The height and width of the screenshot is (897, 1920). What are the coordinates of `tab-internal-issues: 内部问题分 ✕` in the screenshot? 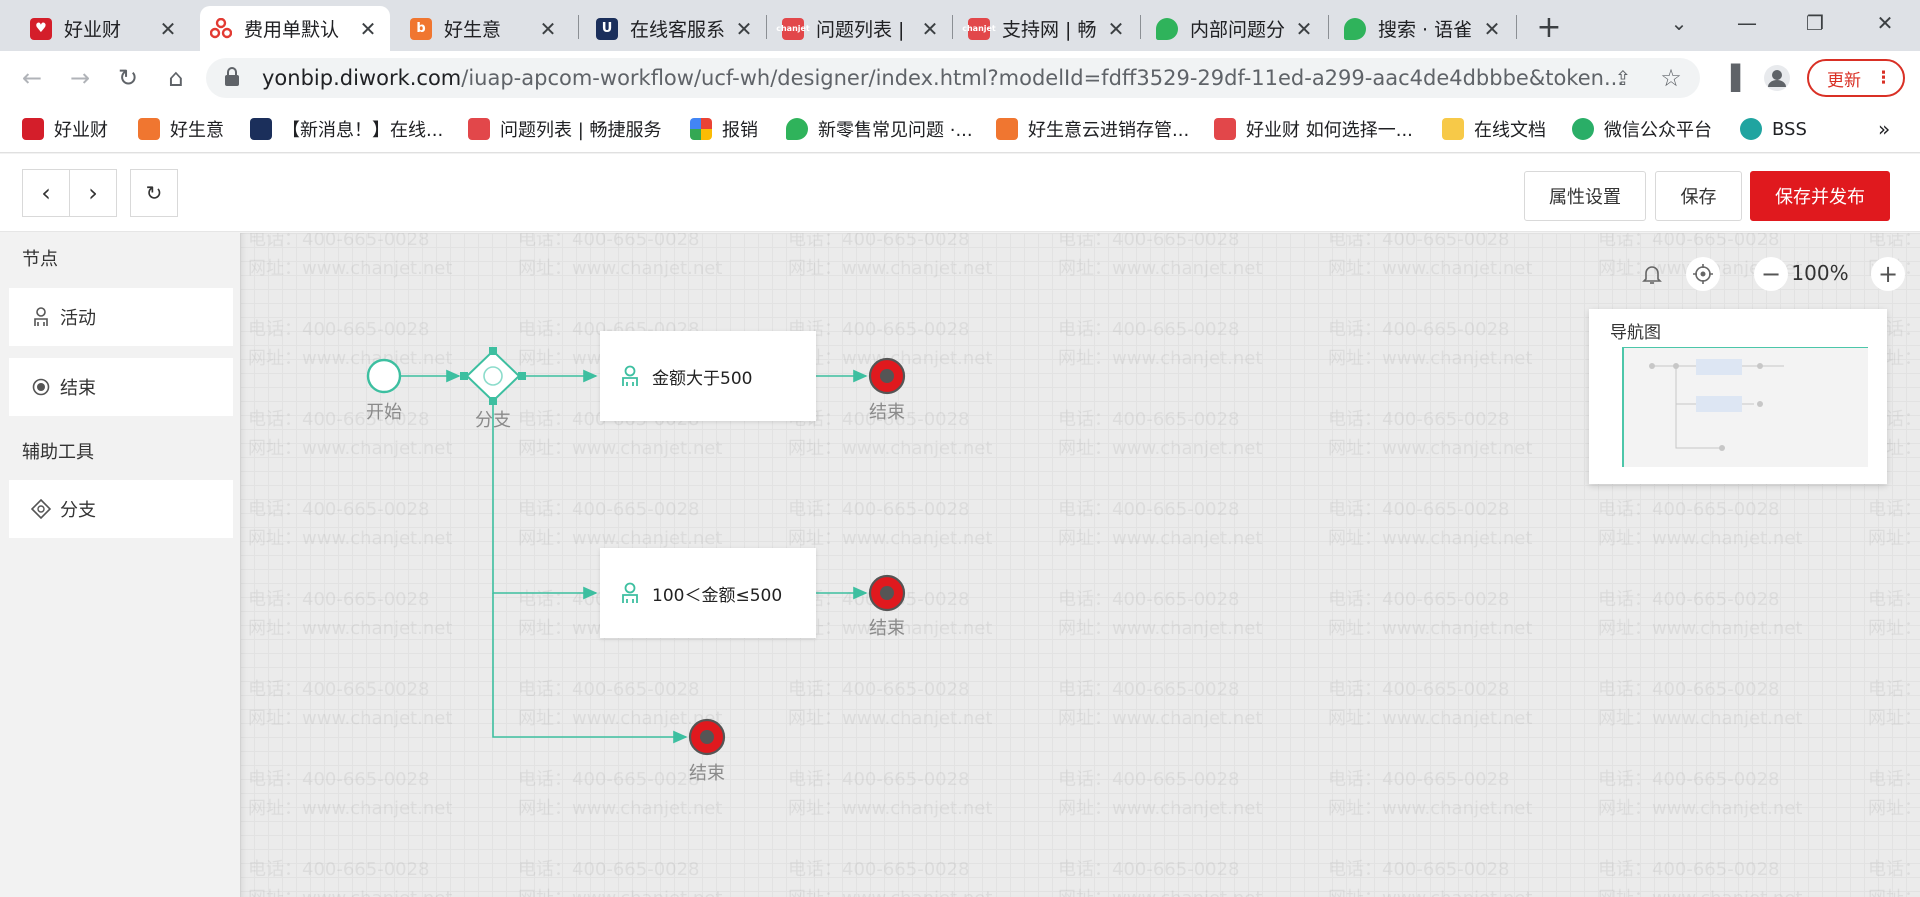 It's located at (1236, 28).